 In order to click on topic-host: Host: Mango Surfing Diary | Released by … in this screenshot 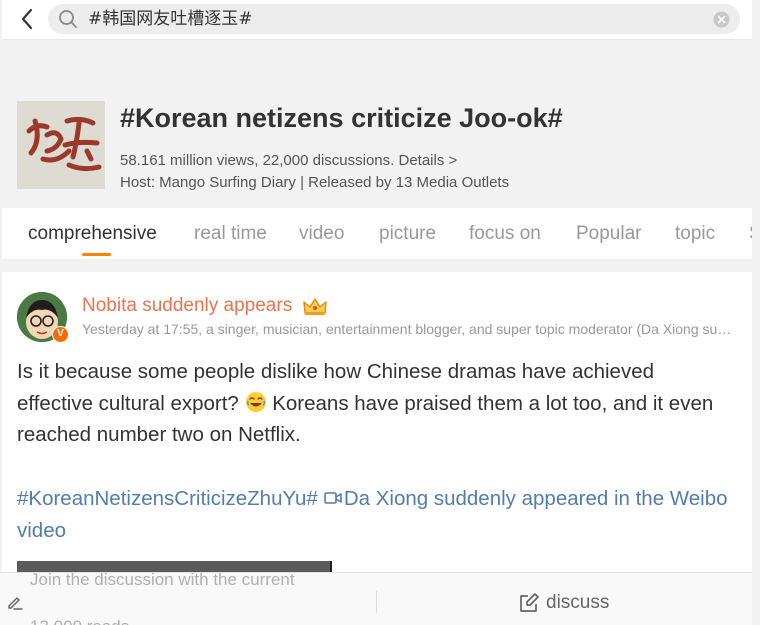, I will do `click(315, 182)`.